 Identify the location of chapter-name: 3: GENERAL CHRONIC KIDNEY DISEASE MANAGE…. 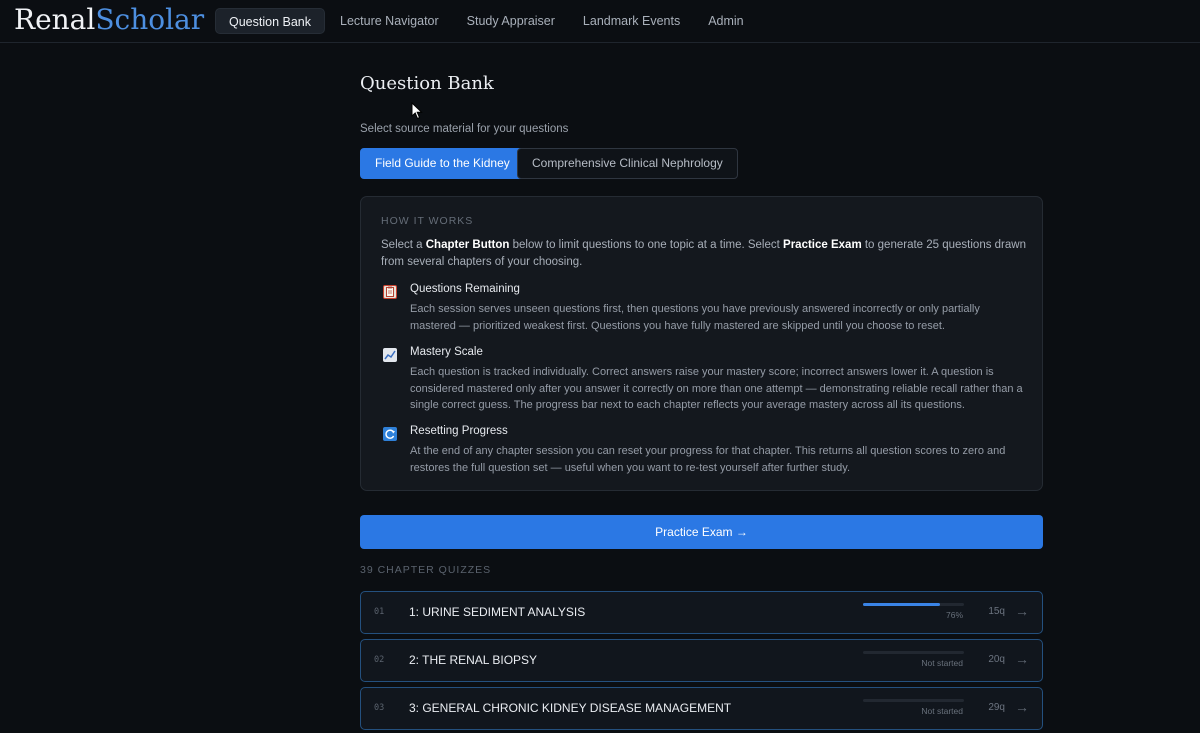
(570, 708).